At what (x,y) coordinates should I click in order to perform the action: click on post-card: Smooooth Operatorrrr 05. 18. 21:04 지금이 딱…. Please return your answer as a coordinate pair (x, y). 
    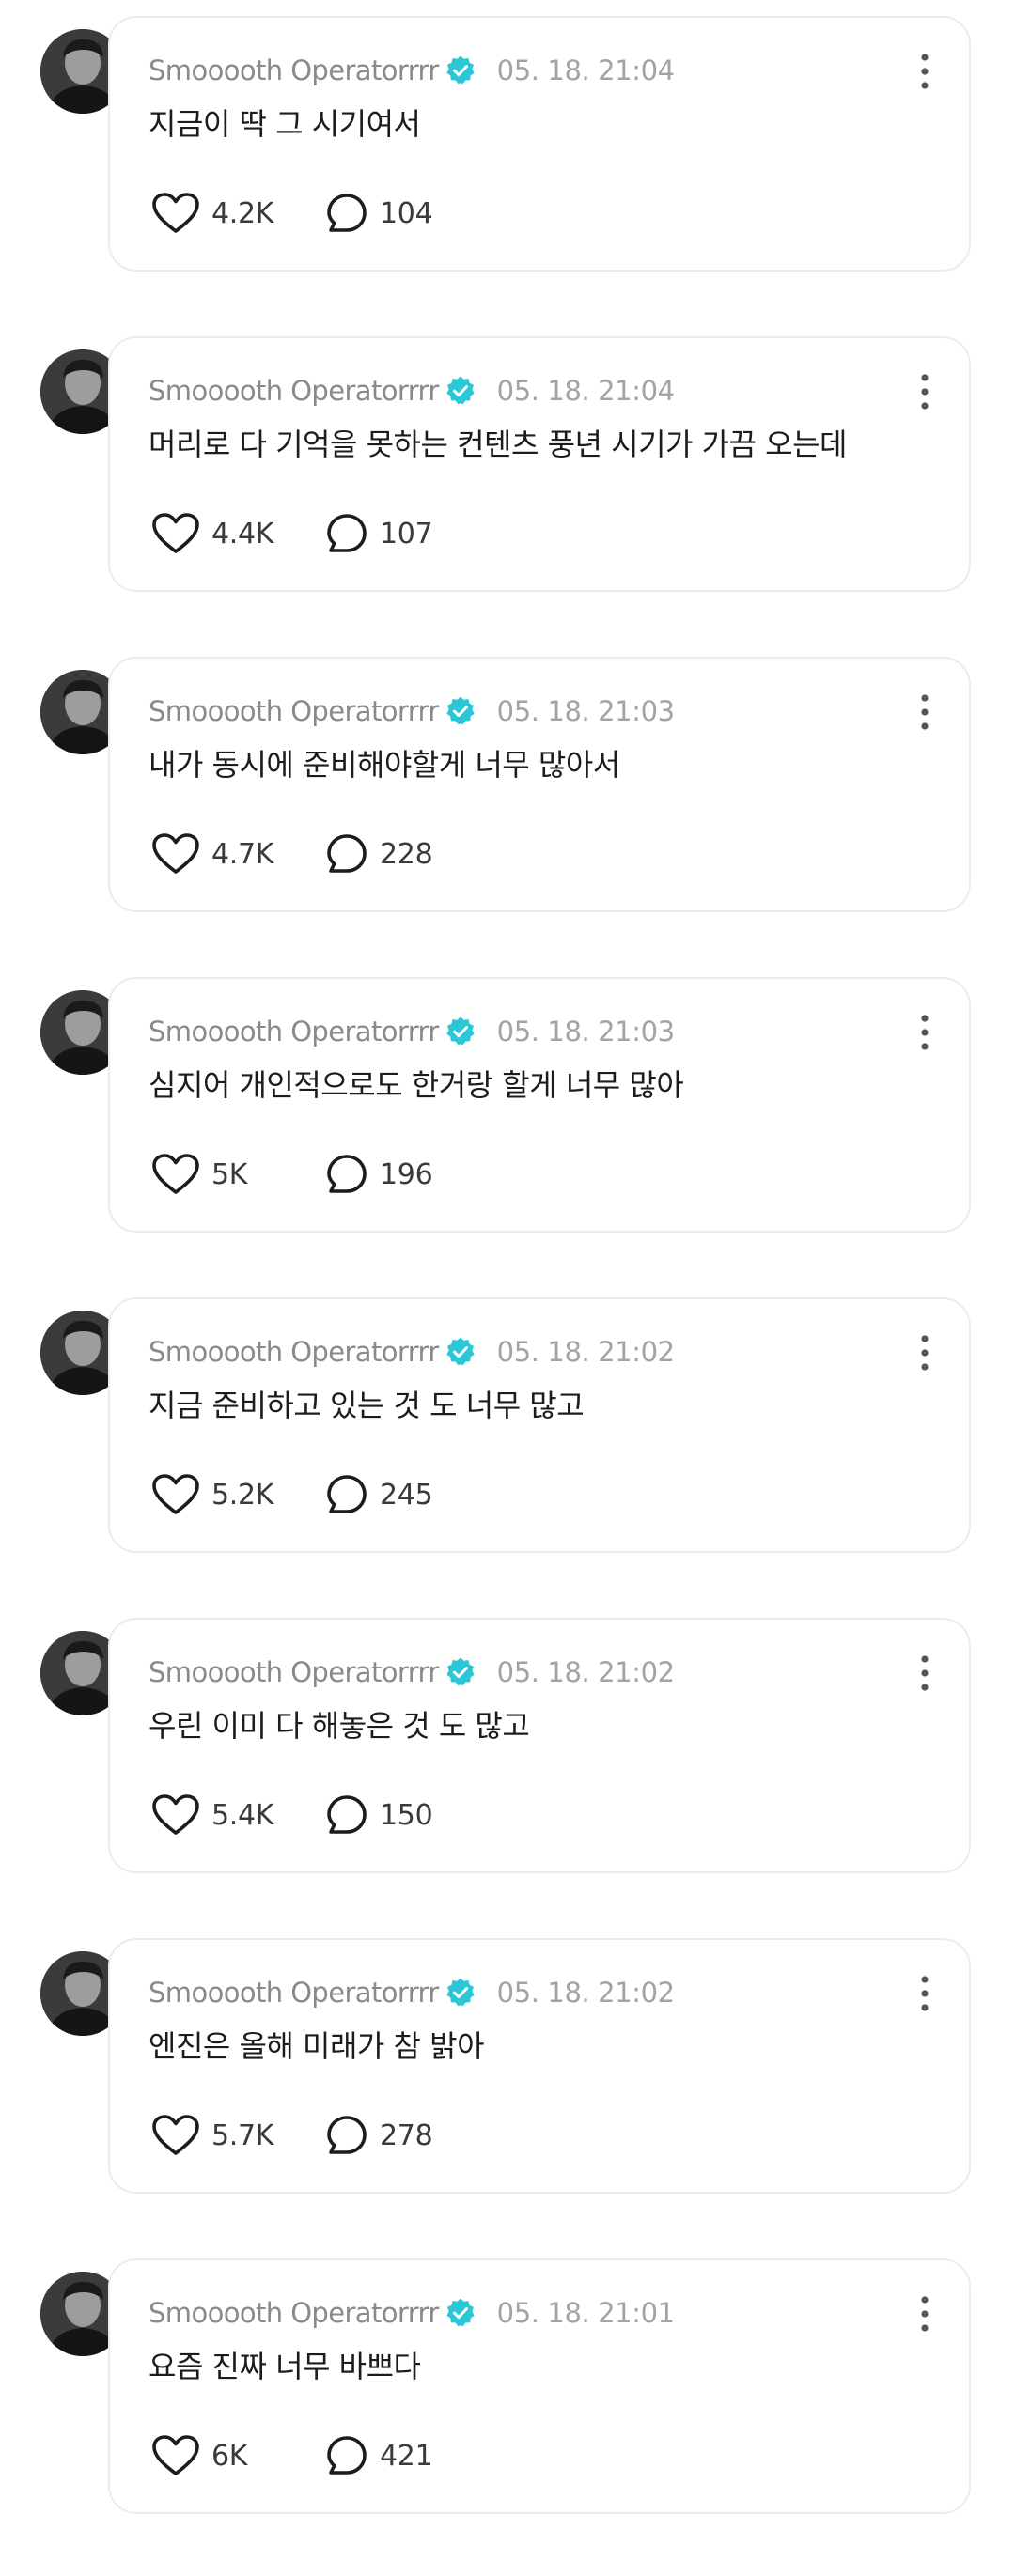
    Looking at the image, I should click on (539, 144).